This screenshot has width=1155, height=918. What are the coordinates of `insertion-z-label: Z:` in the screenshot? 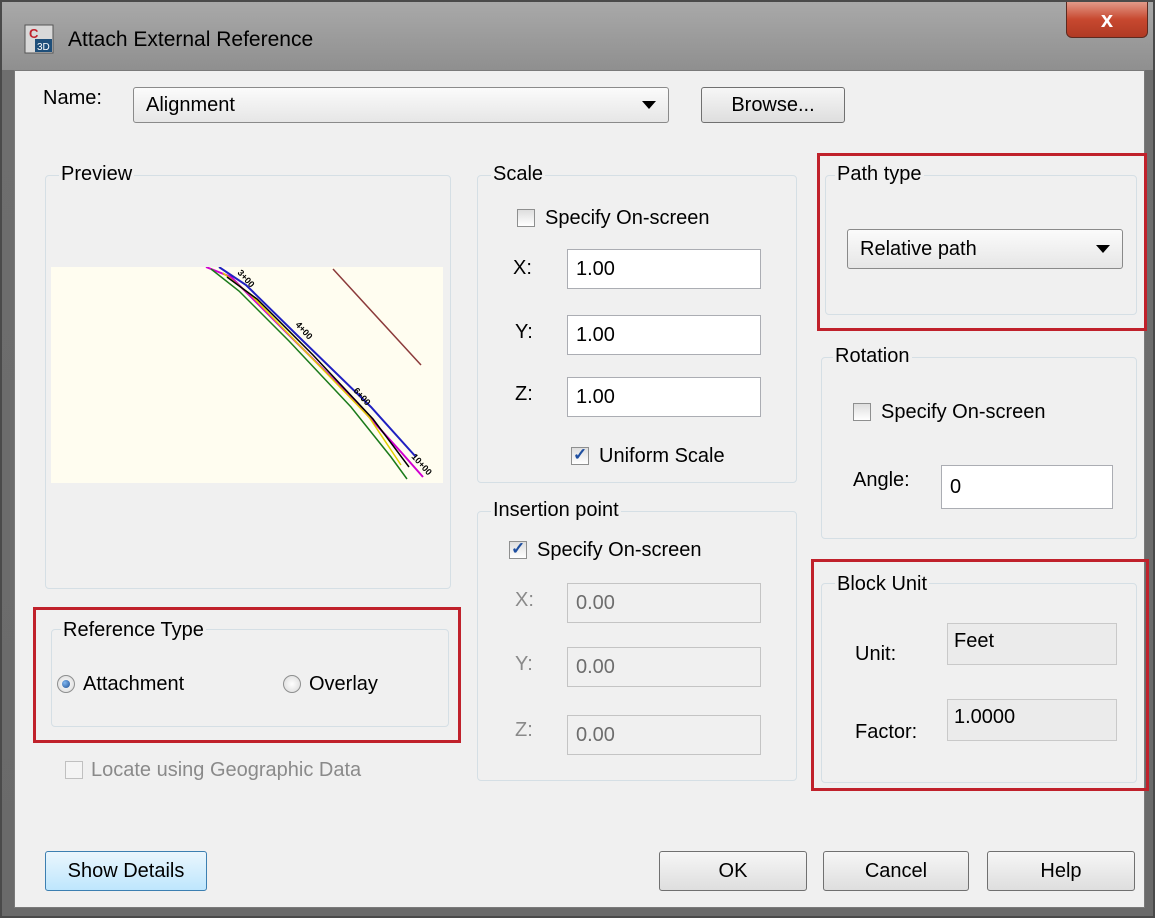 It's located at (524, 730).